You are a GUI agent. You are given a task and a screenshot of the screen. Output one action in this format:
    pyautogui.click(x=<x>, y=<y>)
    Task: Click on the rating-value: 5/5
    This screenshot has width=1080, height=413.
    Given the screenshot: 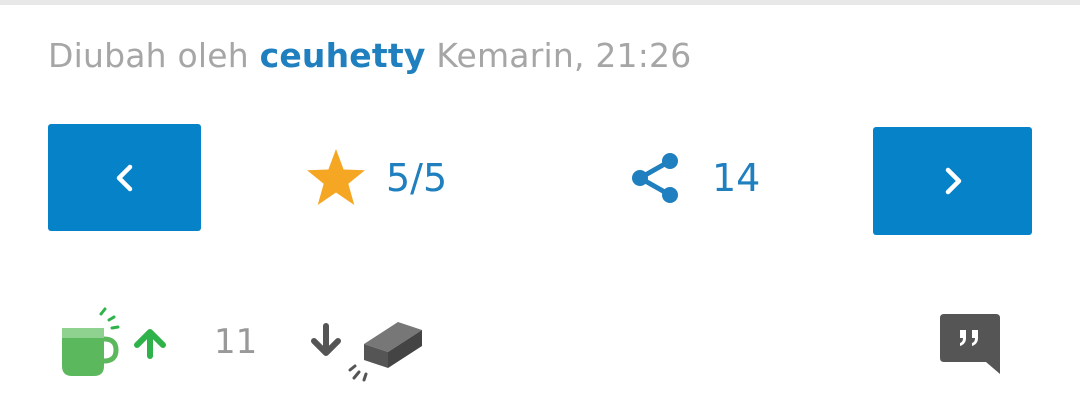 What is the action you would take?
    pyautogui.click(x=417, y=178)
    